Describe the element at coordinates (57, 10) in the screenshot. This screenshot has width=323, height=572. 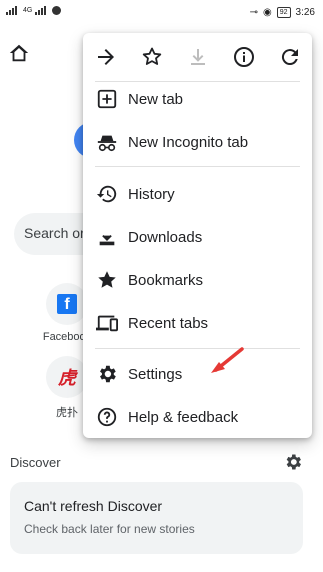
I see `app-notification-icon` at that location.